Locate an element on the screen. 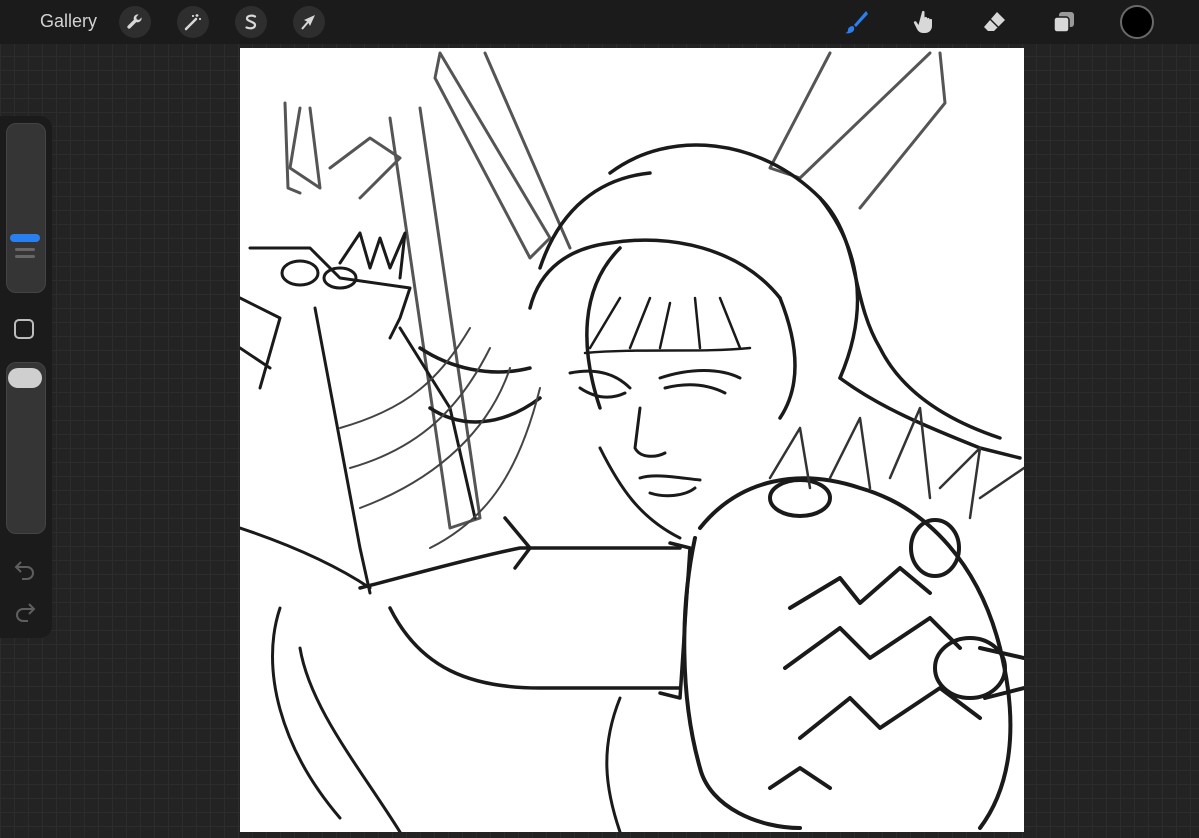 The height and width of the screenshot is (838, 1199). magic-wand-icon is located at coordinates (192, 22).